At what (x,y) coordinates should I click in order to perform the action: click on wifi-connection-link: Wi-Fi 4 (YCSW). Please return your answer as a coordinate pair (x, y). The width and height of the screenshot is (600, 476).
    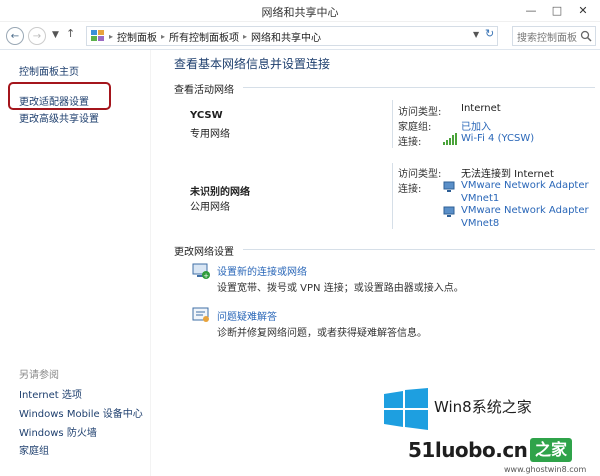
    Looking at the image, I should click on (497, 138).